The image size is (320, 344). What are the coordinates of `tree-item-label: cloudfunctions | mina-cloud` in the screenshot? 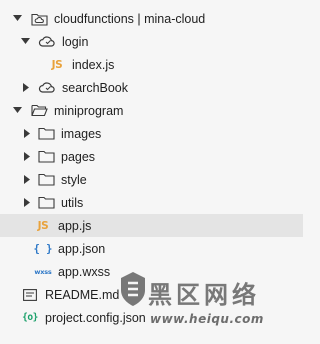 It's located at (130, 18).